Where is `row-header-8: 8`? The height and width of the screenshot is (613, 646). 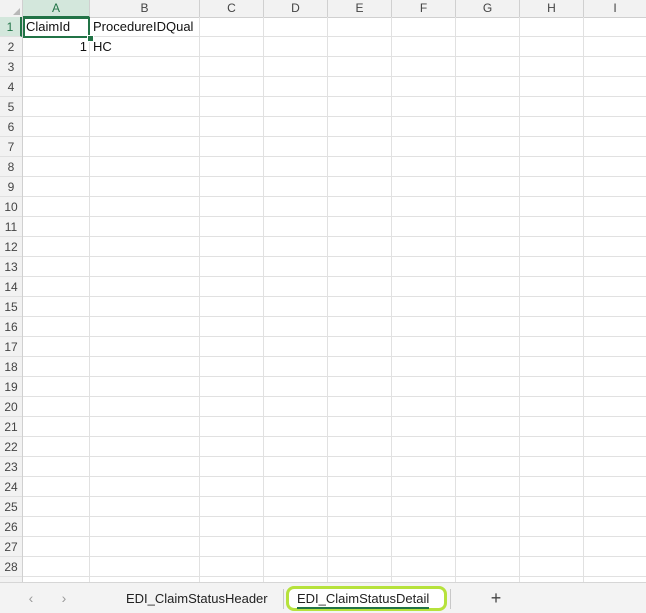 row-header-8: 8 is located at coordinates (11, 167).